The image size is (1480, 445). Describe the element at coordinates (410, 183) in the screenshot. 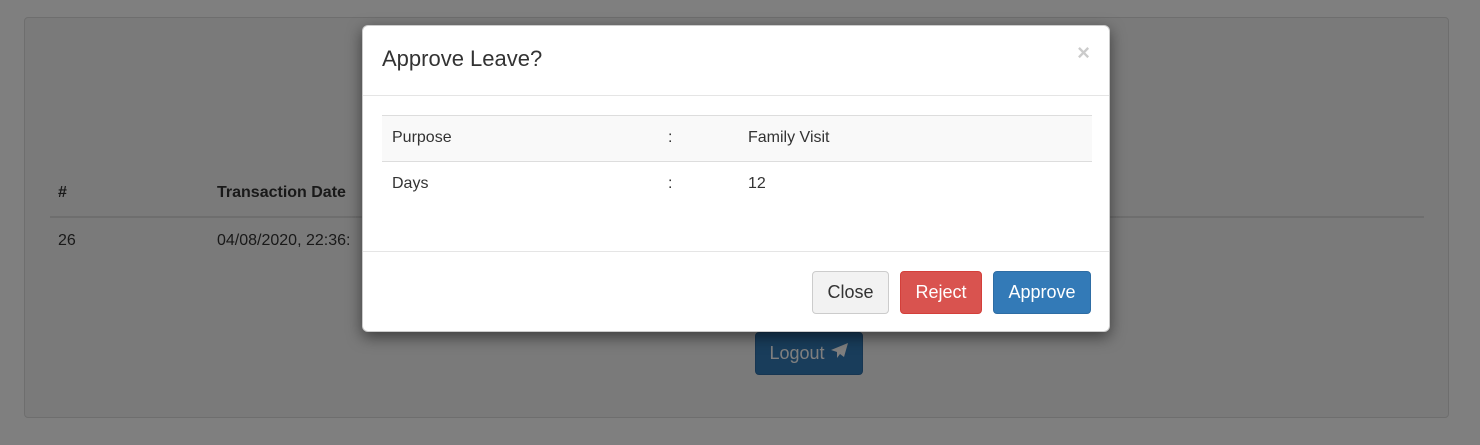

I see `days-label: Days` at that location.